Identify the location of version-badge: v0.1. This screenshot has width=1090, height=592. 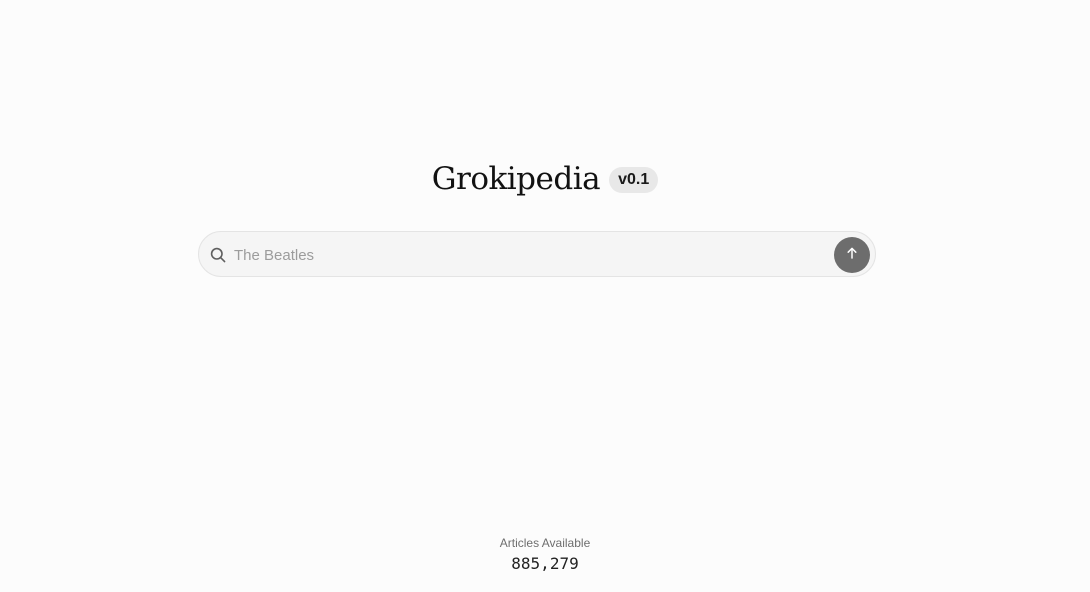
(634, 180).